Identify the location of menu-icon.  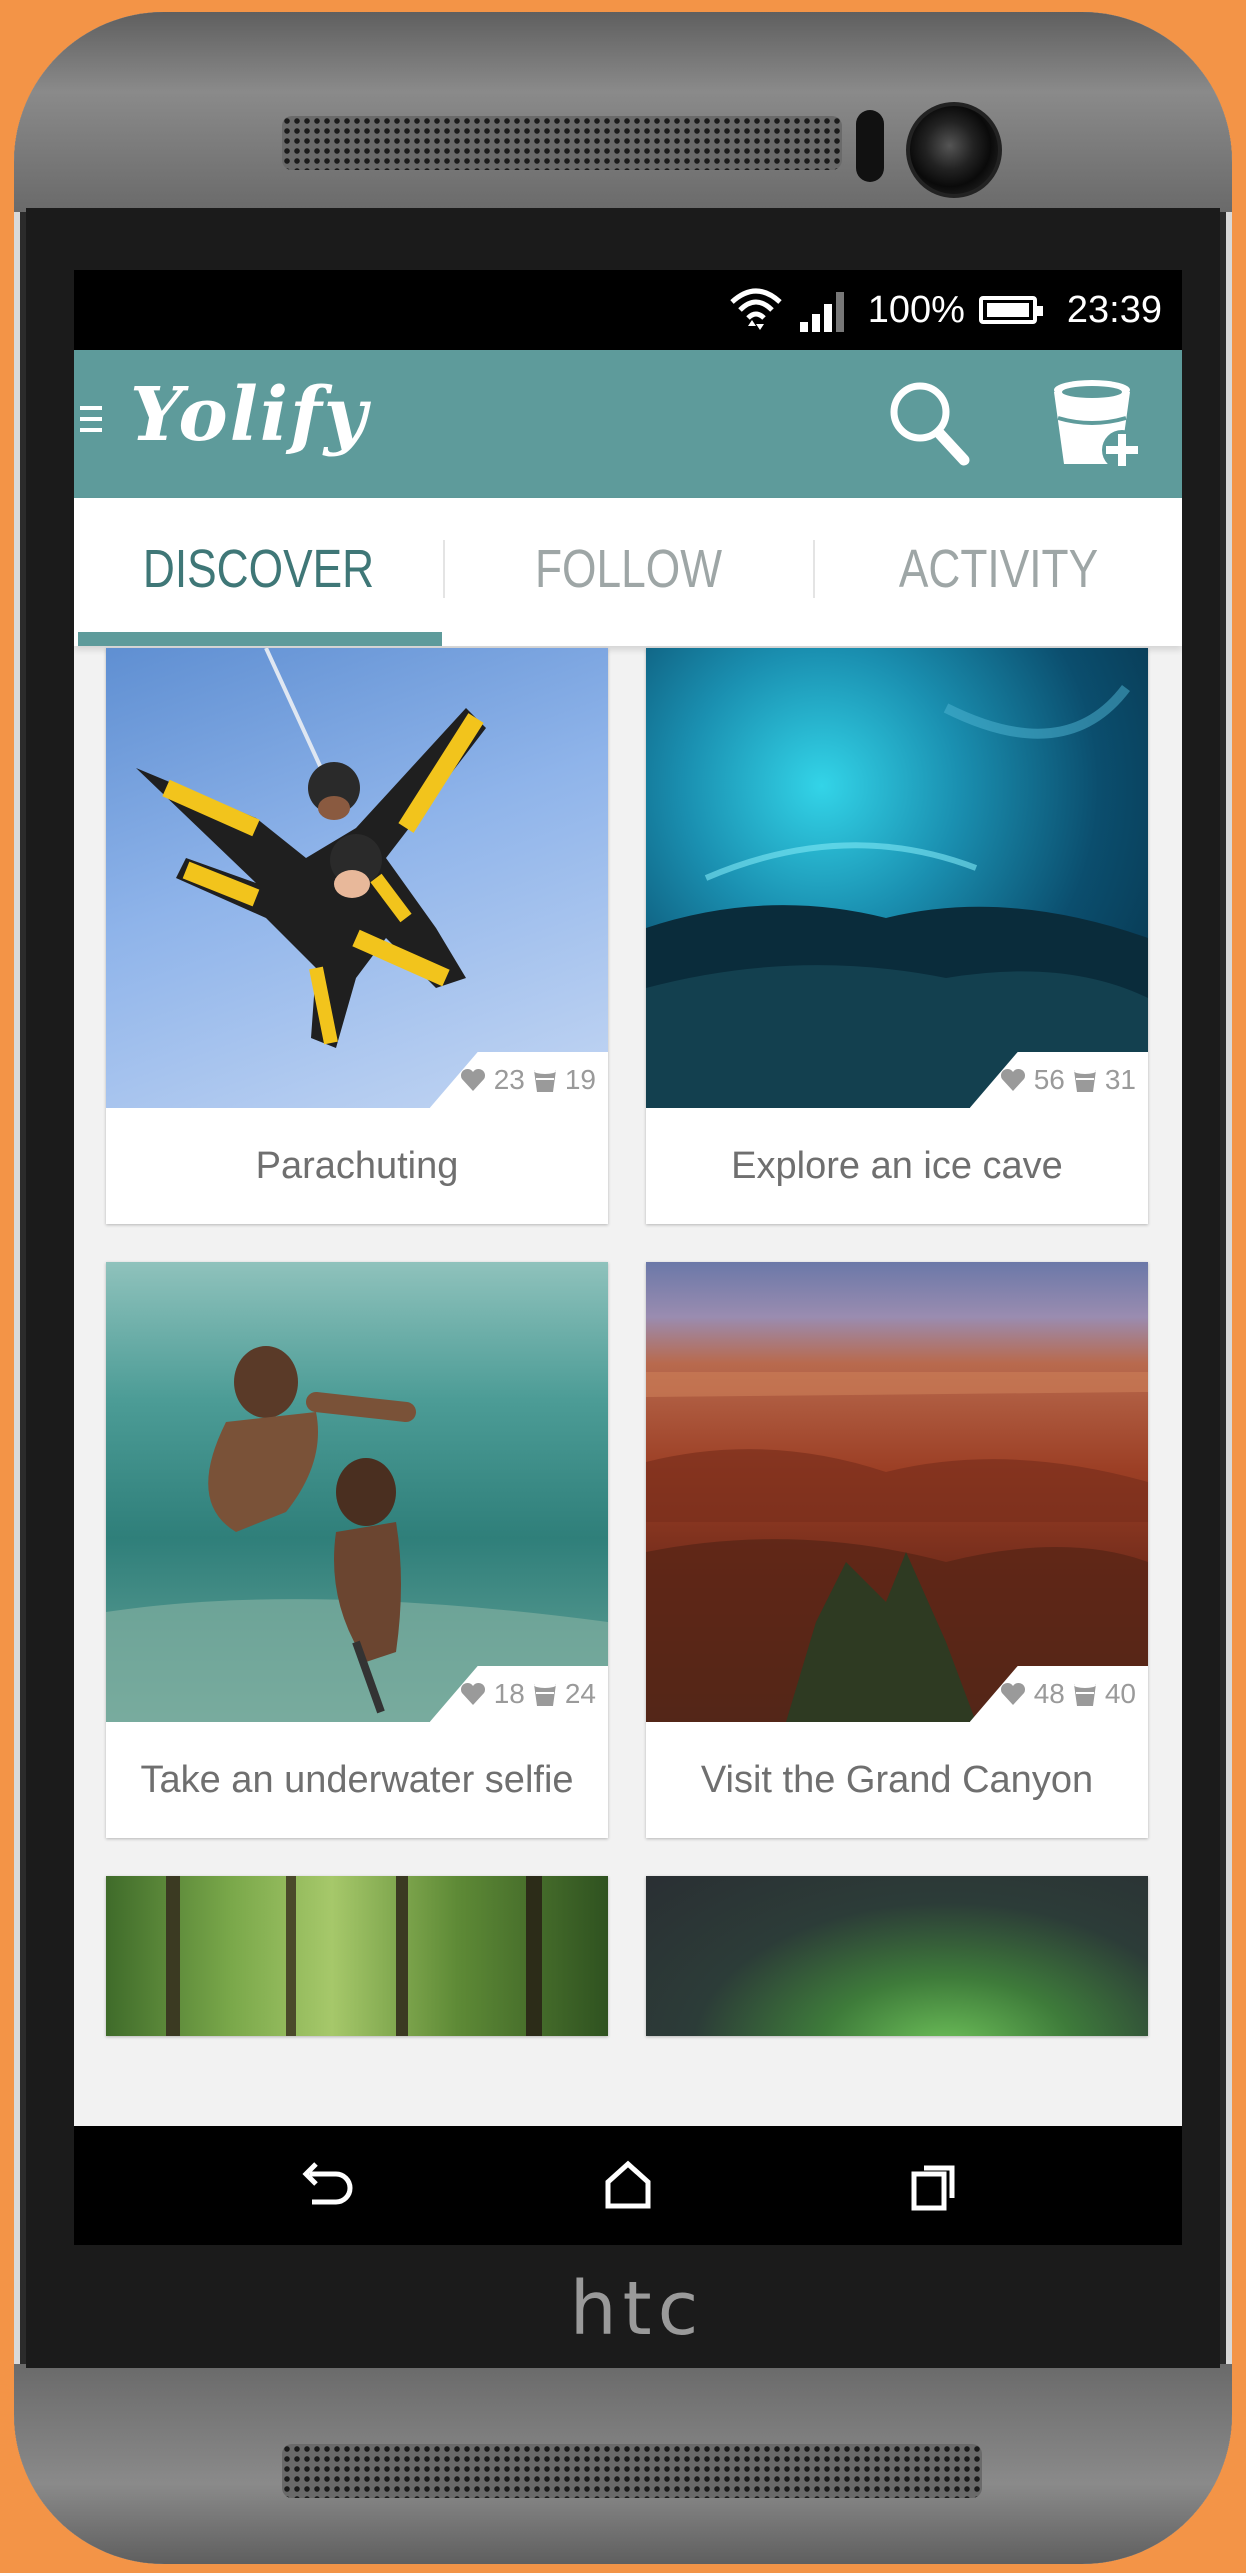
(91, 421).